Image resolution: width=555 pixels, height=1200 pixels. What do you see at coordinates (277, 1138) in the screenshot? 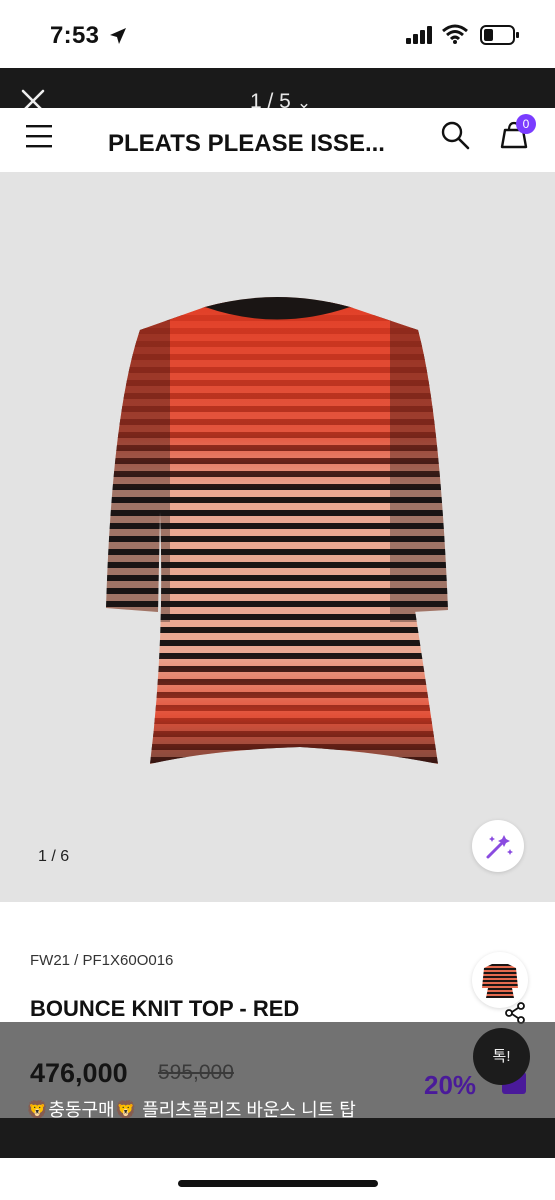
I see `viewer-bottom-bar` at bounding box center [277, 1138].